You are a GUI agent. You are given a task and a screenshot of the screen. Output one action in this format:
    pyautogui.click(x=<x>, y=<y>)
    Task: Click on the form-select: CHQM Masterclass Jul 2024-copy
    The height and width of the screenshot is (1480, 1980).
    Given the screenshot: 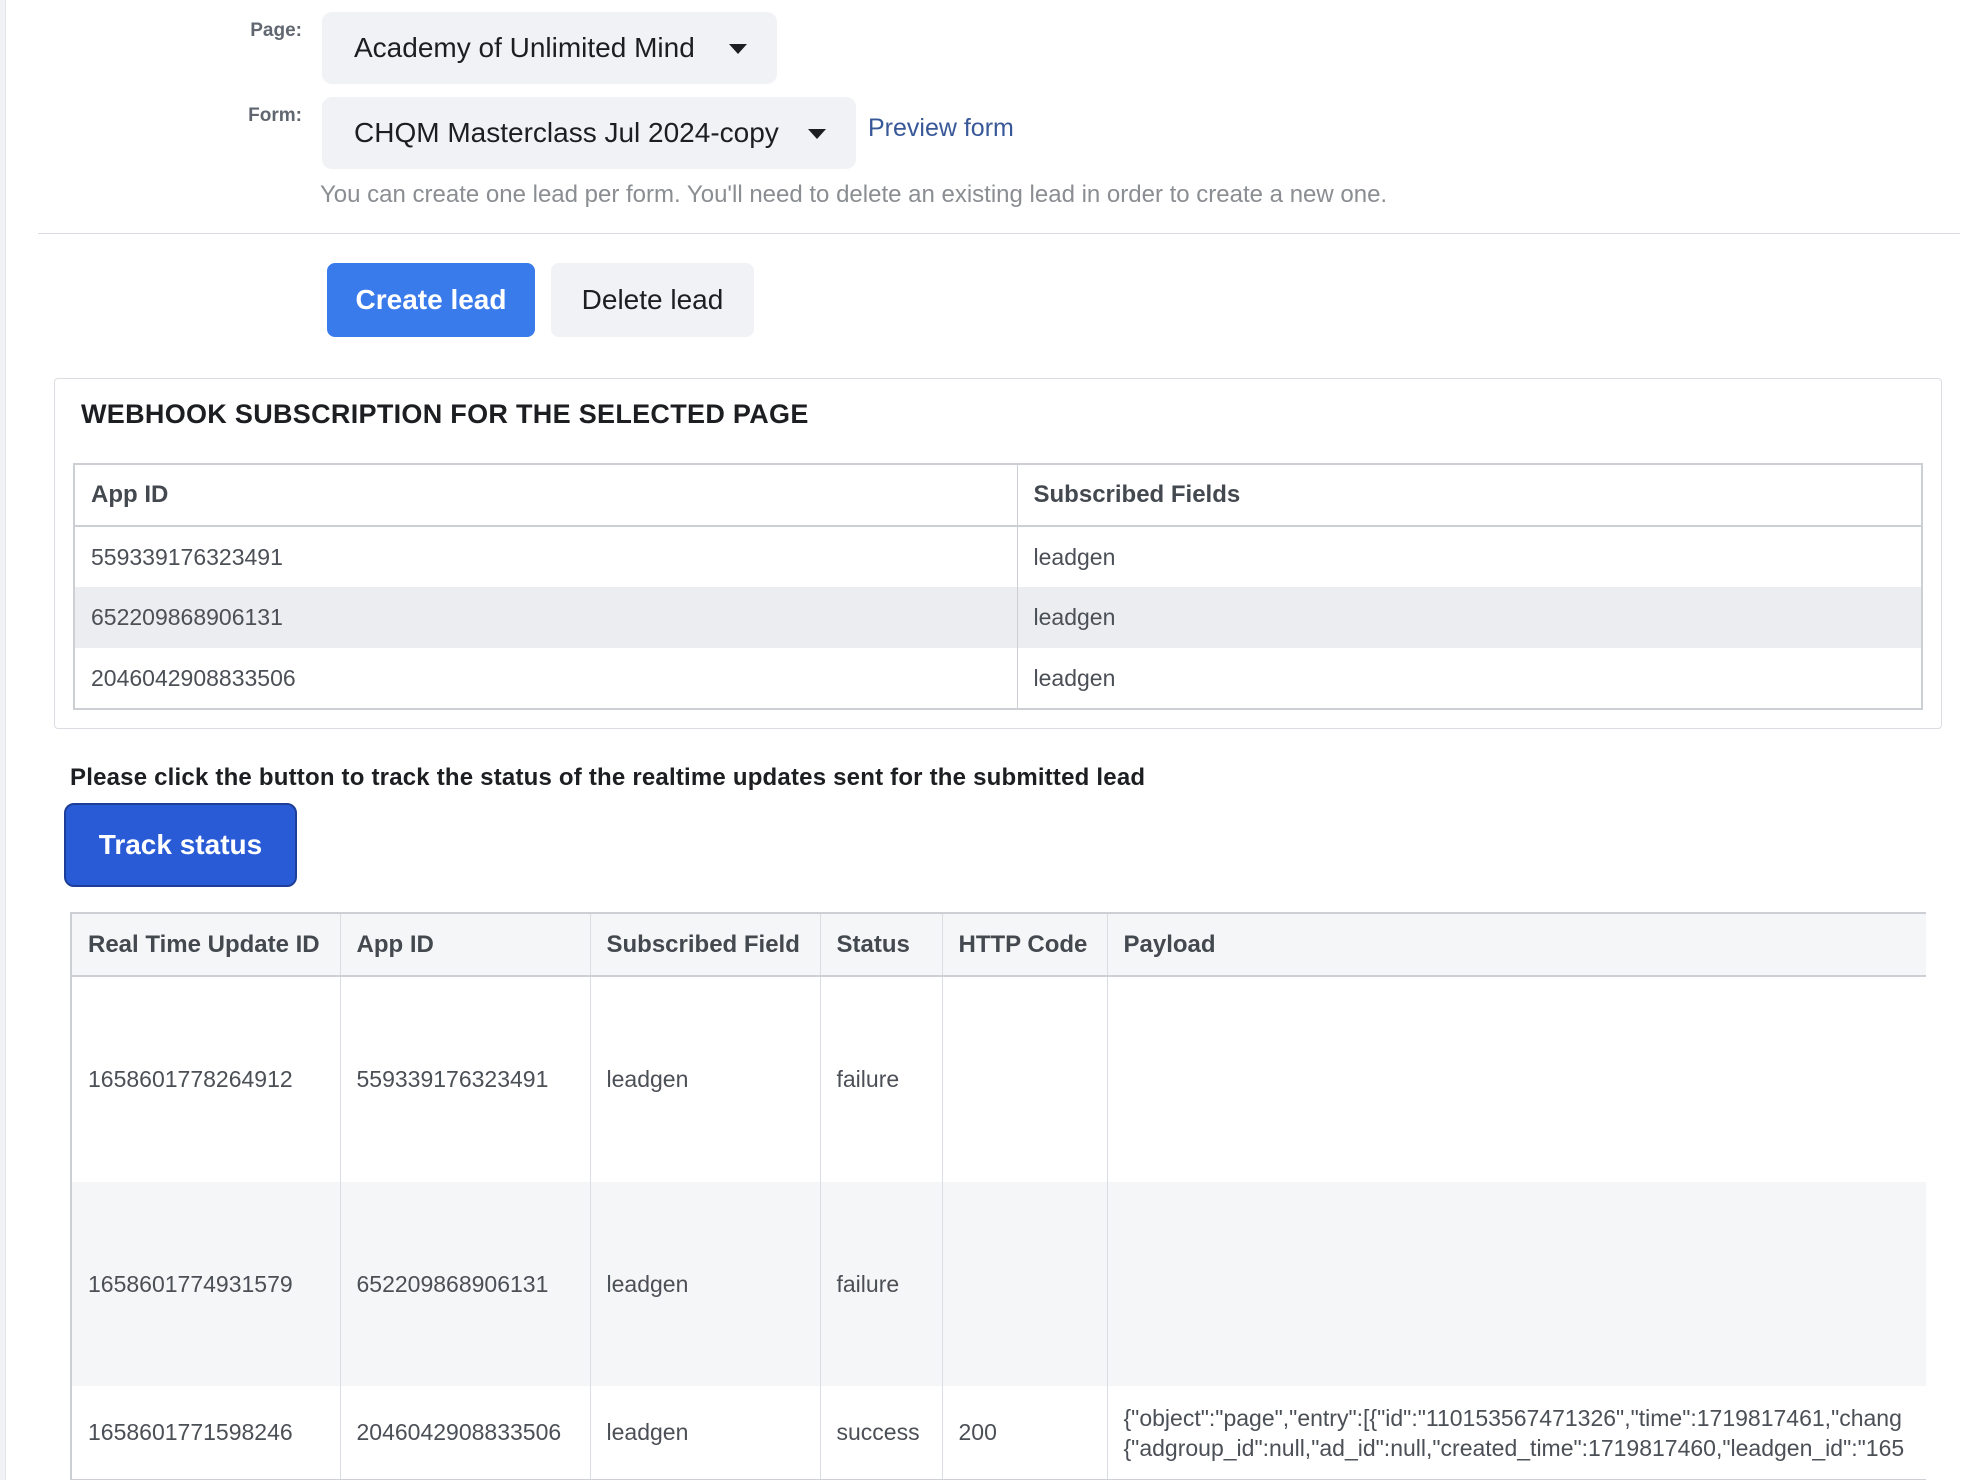 What is the action you would take?
    pyautogui.click(x=589, y=133)
    